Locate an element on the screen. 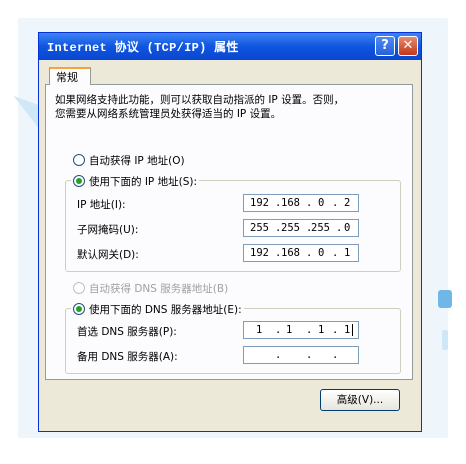 This screenshot has height=464, width=466. auto-ip-label: 自动获得 IP 地址(O) is located at coordinates (137, 161).